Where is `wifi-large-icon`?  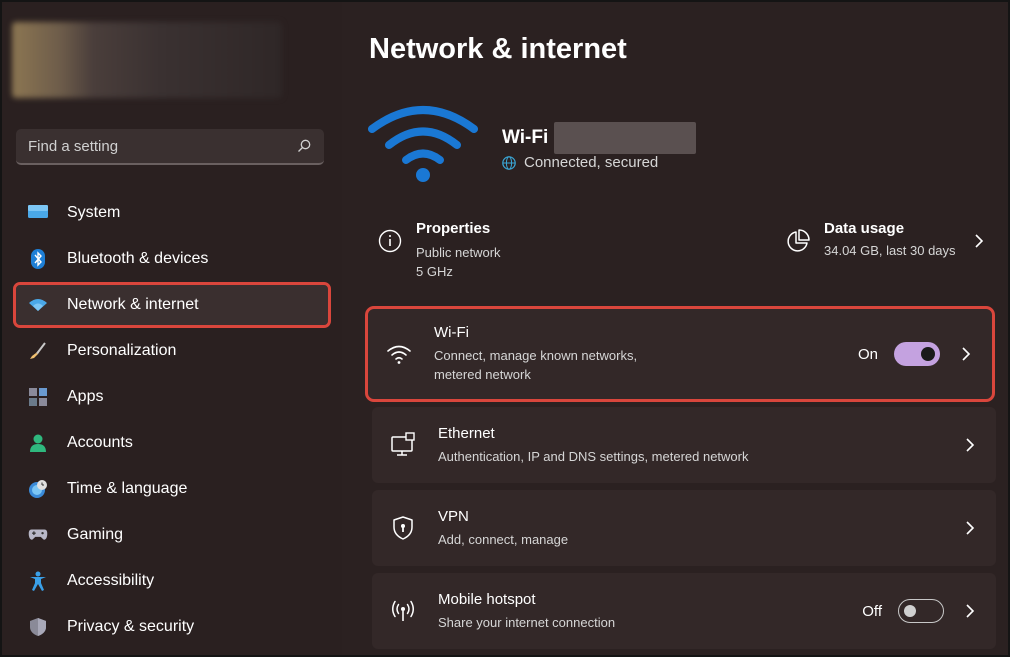
wifi-large-icon is located at coordinates (423, 144).